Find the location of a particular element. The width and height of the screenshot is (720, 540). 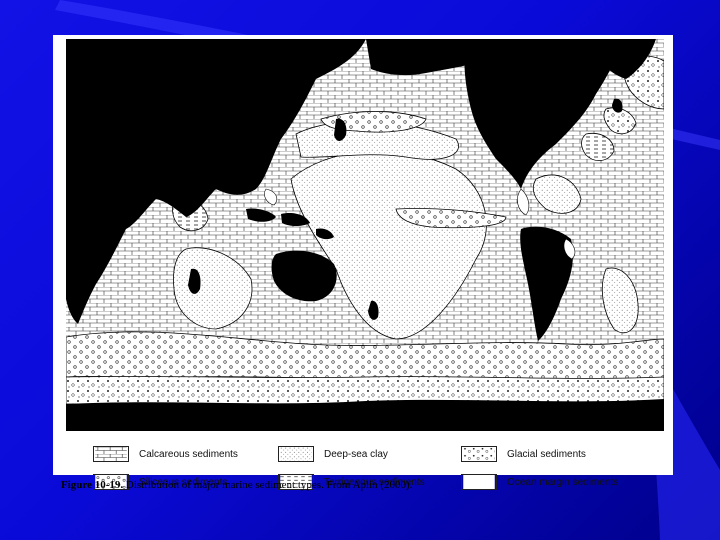

deep-sea-clay-swatch is located at coordinates (296, 454).